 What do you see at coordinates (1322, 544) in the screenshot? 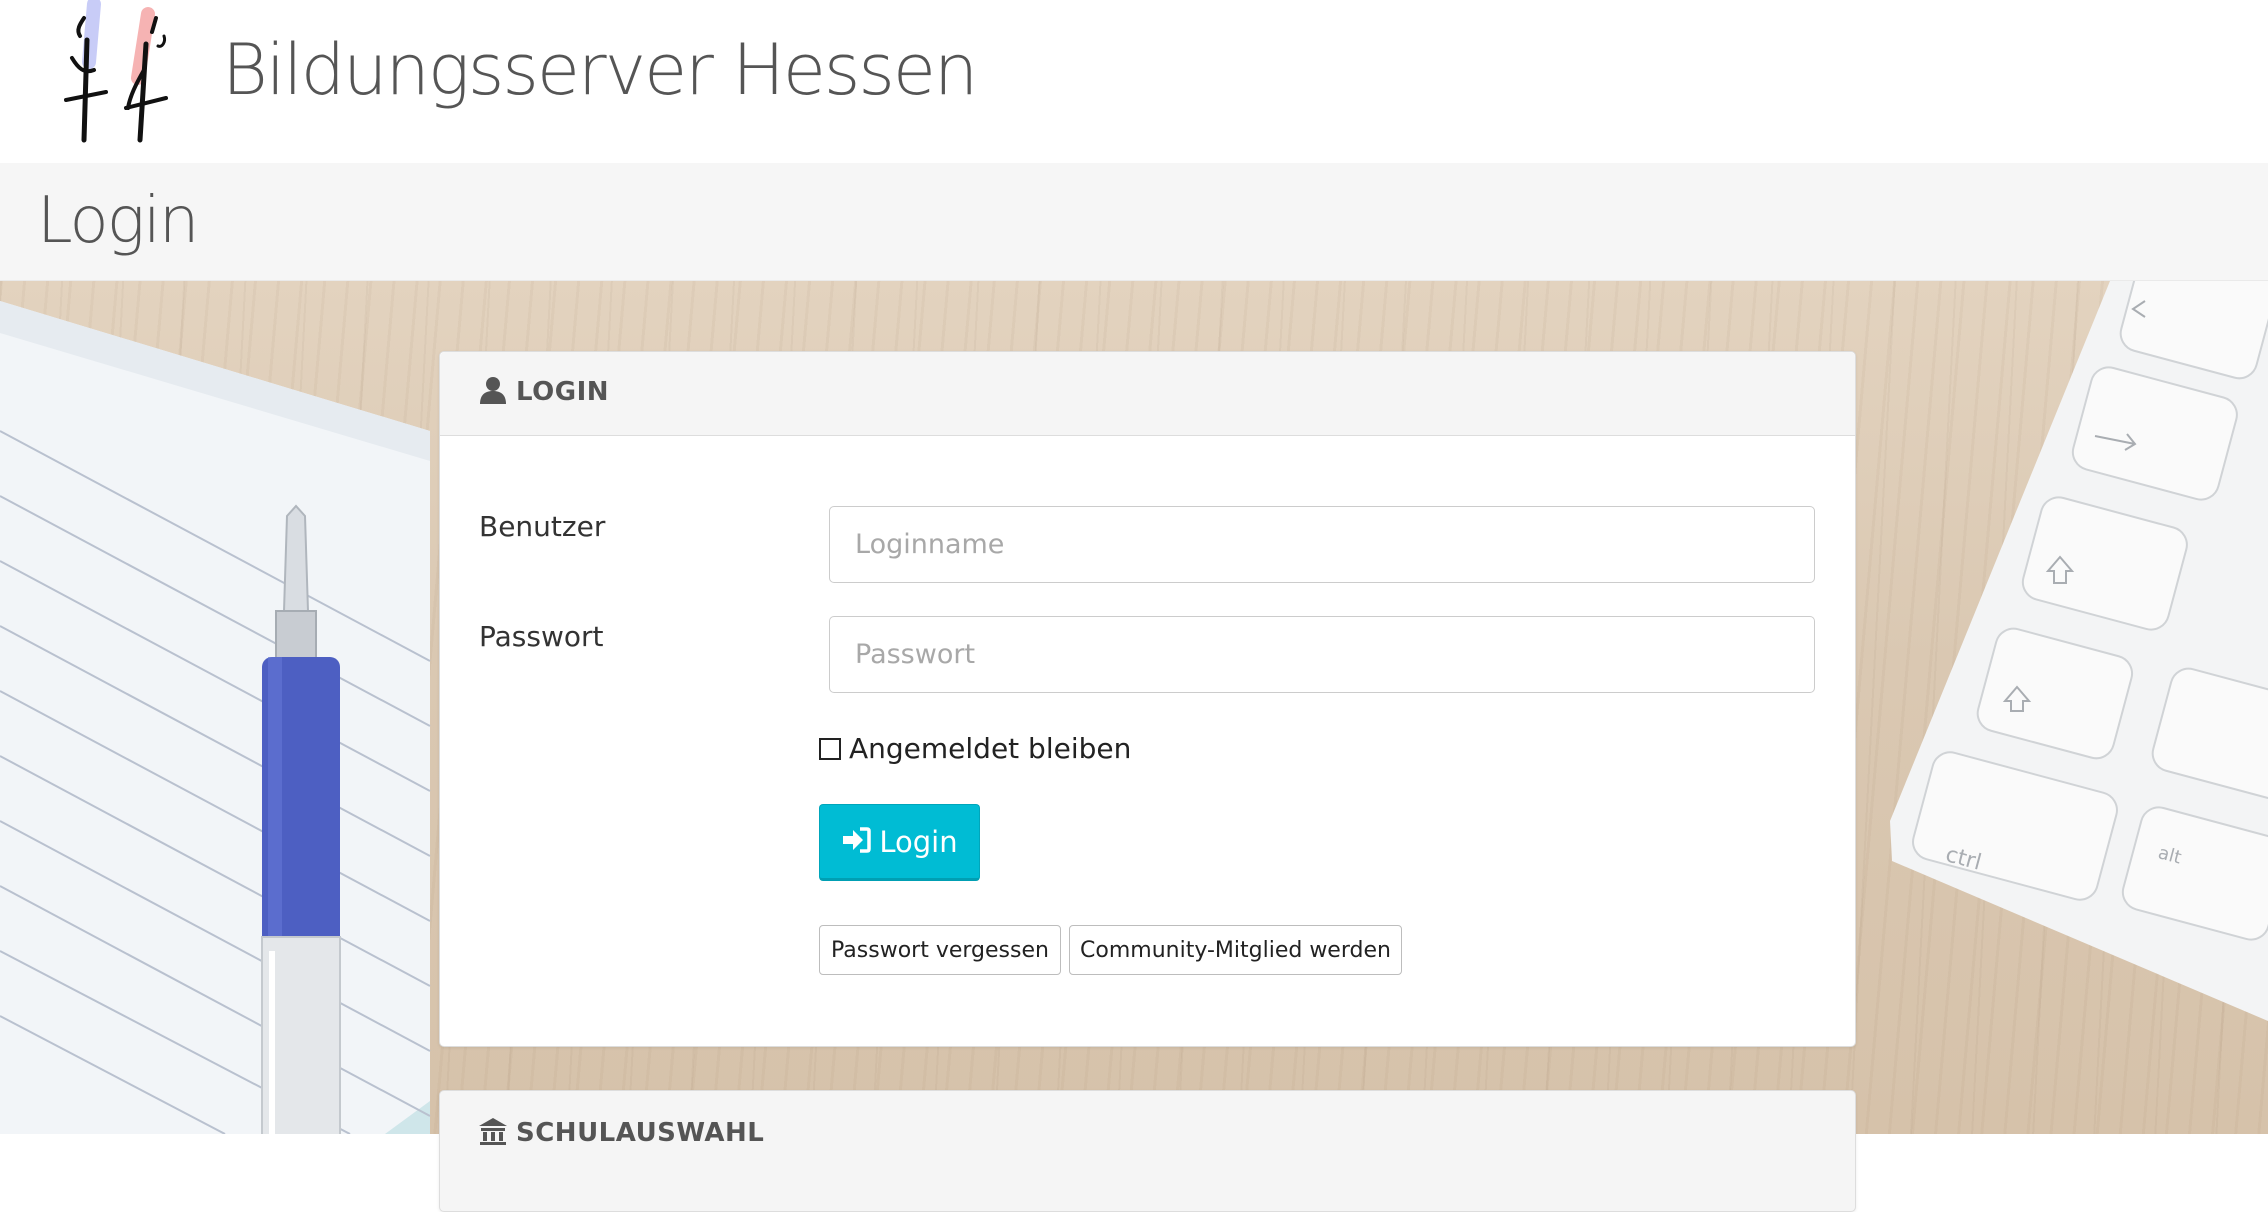
I see `username-input` at bounding box center [1322, 544].